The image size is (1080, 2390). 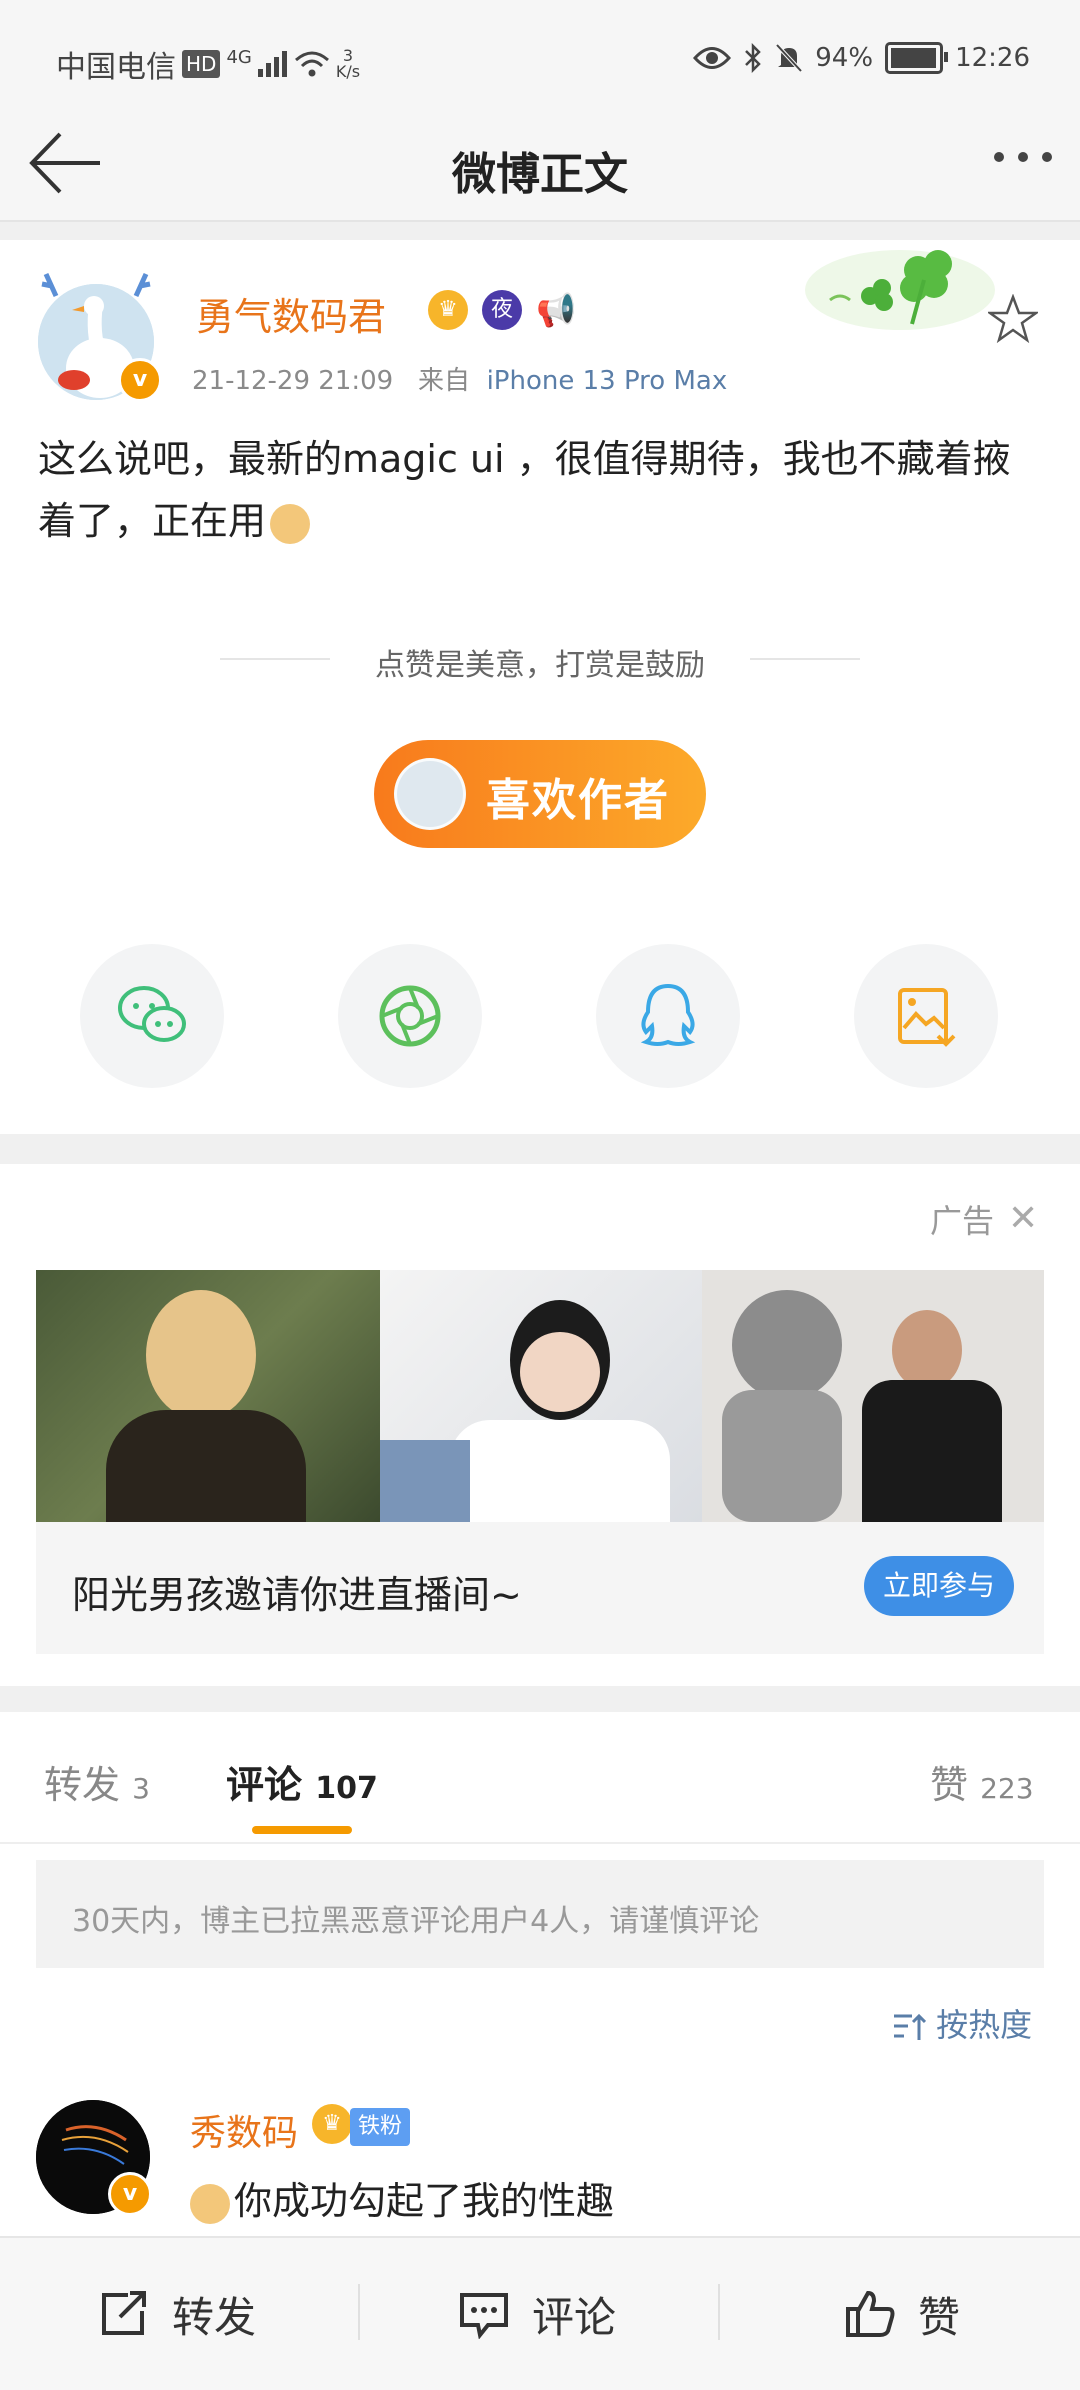 I want to click on comment-text-row: 你成功勾起了我的性趣, so click(x=402, y=2197).